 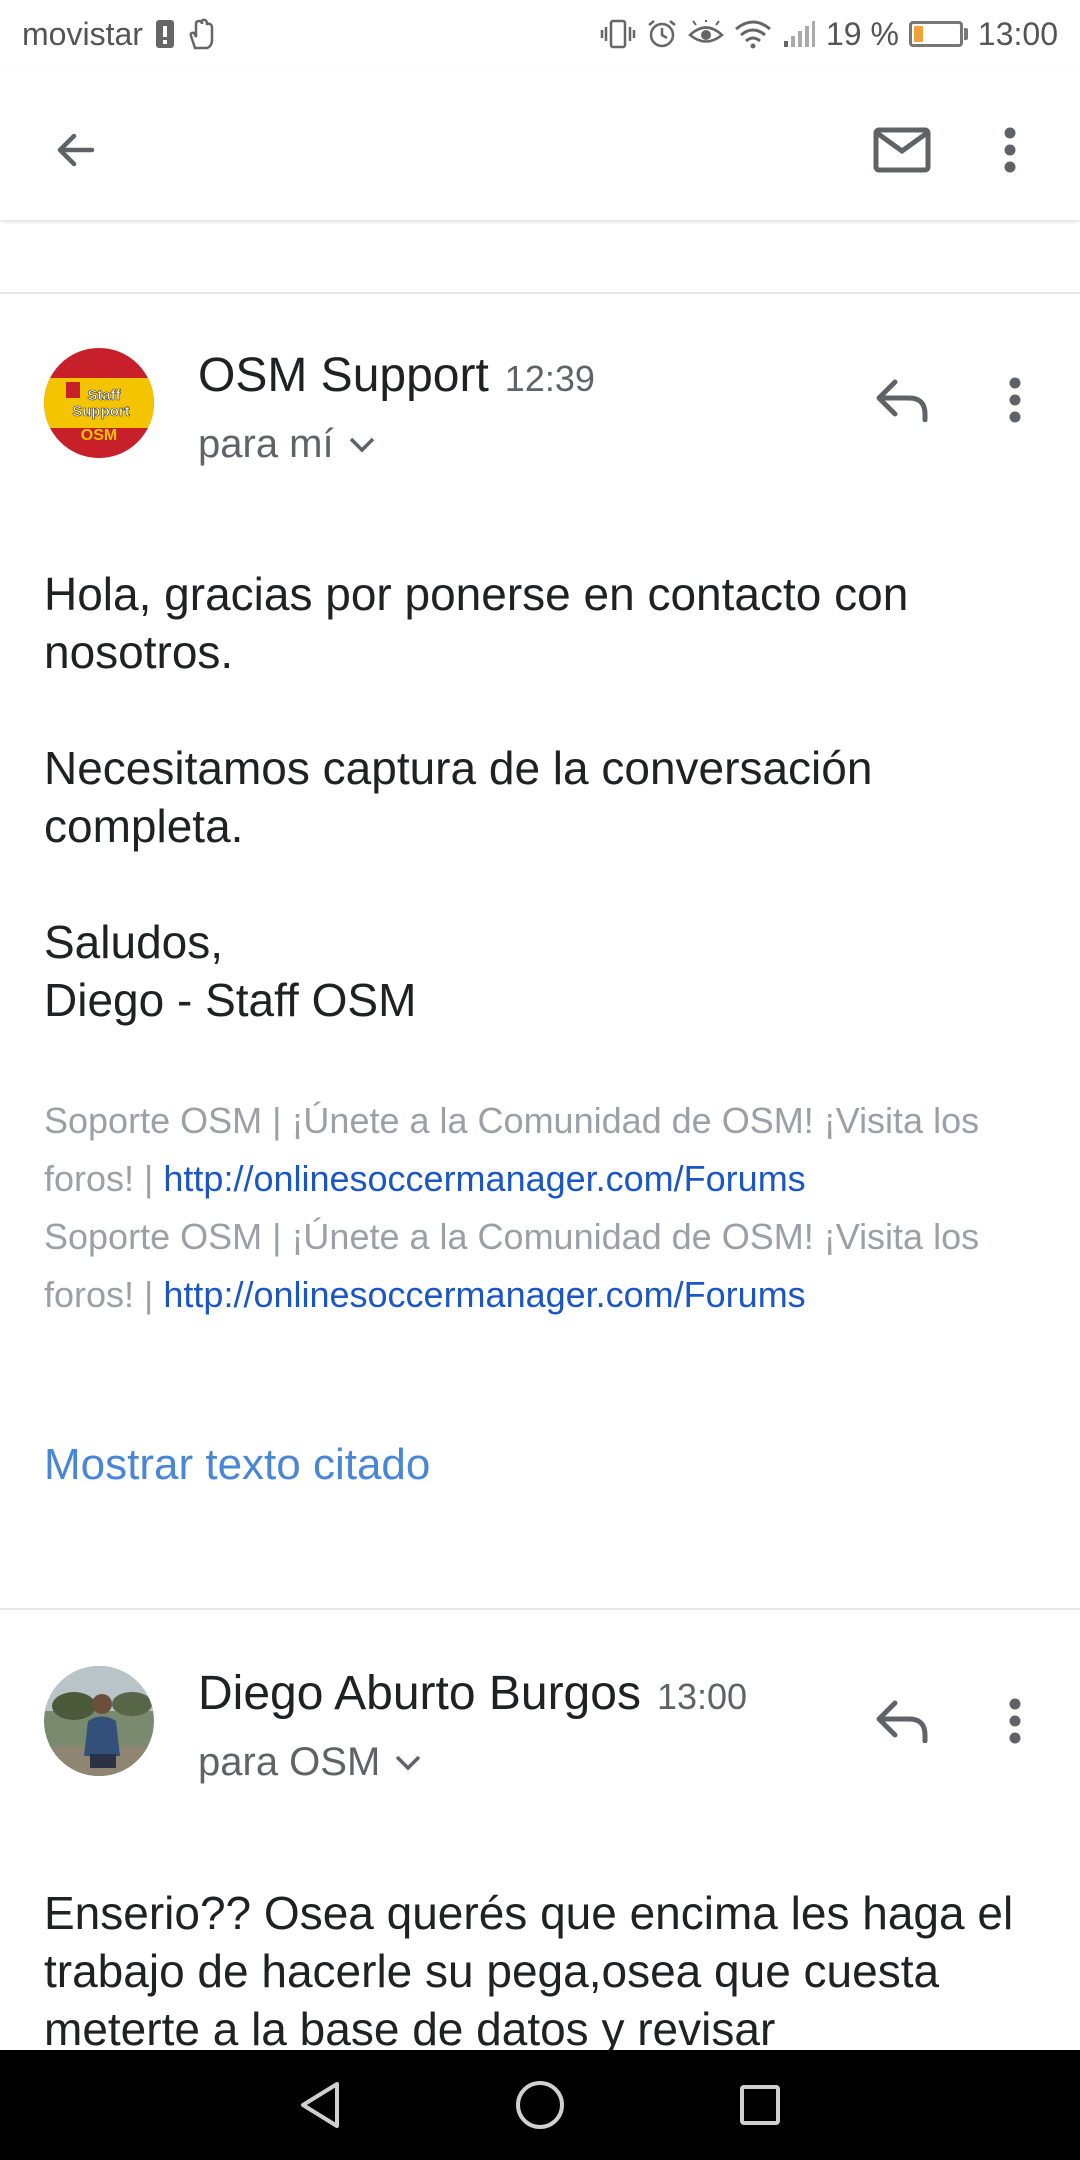 What do you see at coordinates (165, 34) in the screenshot?
I see `sim-alert-icon` at bounding box center [165, 34].